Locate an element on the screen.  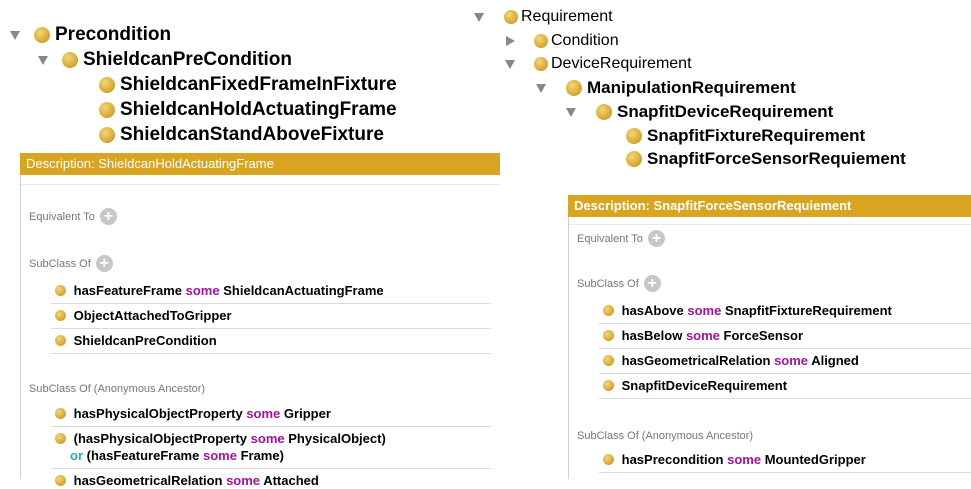
tree-node-label: ShieldcanHoldActuatingFrame is located at coordinates (258, 109).